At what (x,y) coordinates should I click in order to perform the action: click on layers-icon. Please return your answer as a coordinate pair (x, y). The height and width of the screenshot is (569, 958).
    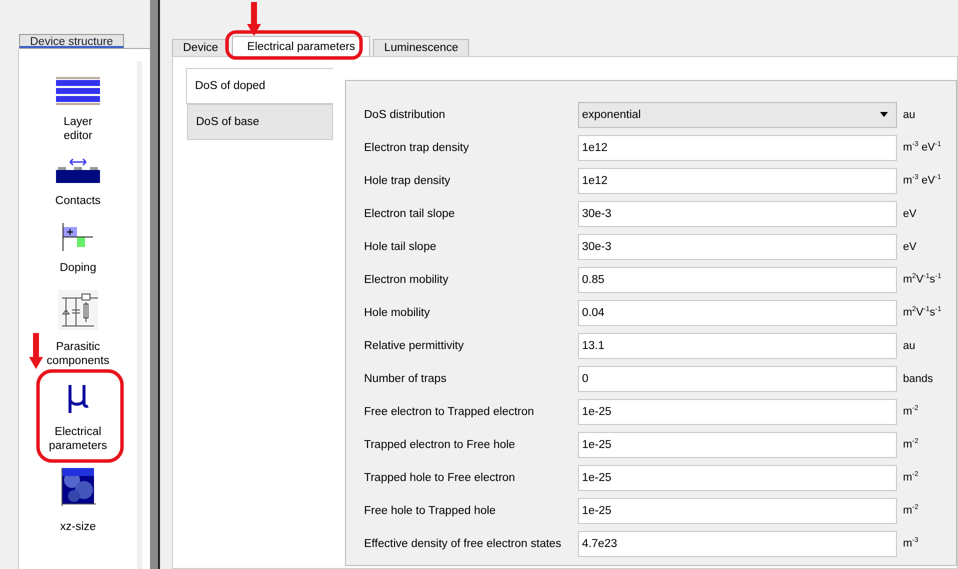
    Looking at the image, I should click on (78, 91).